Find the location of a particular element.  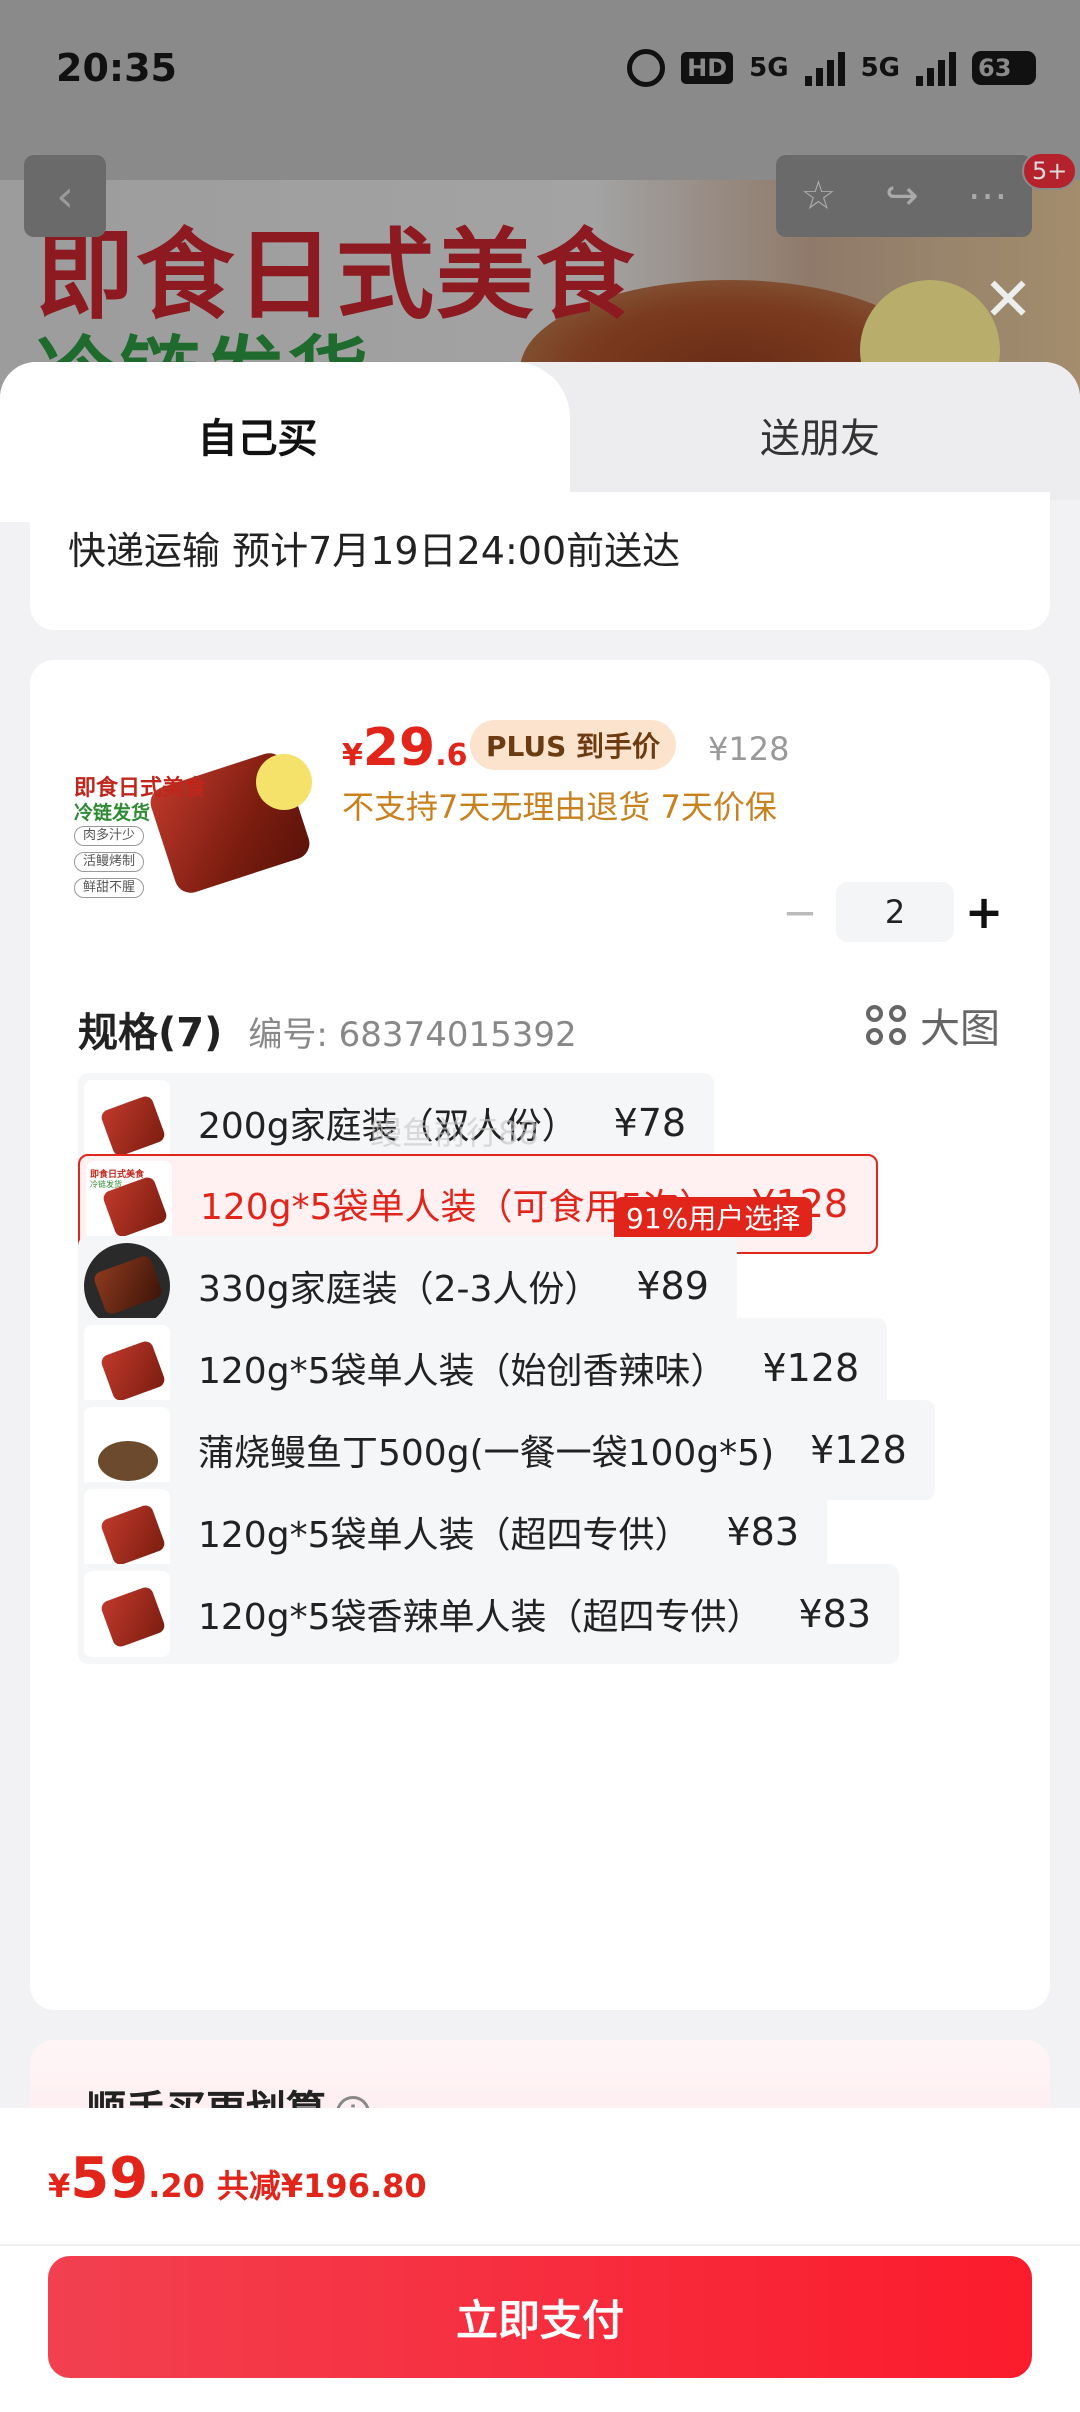

option-price: ¥89 is located at coordinates (672, 1286).